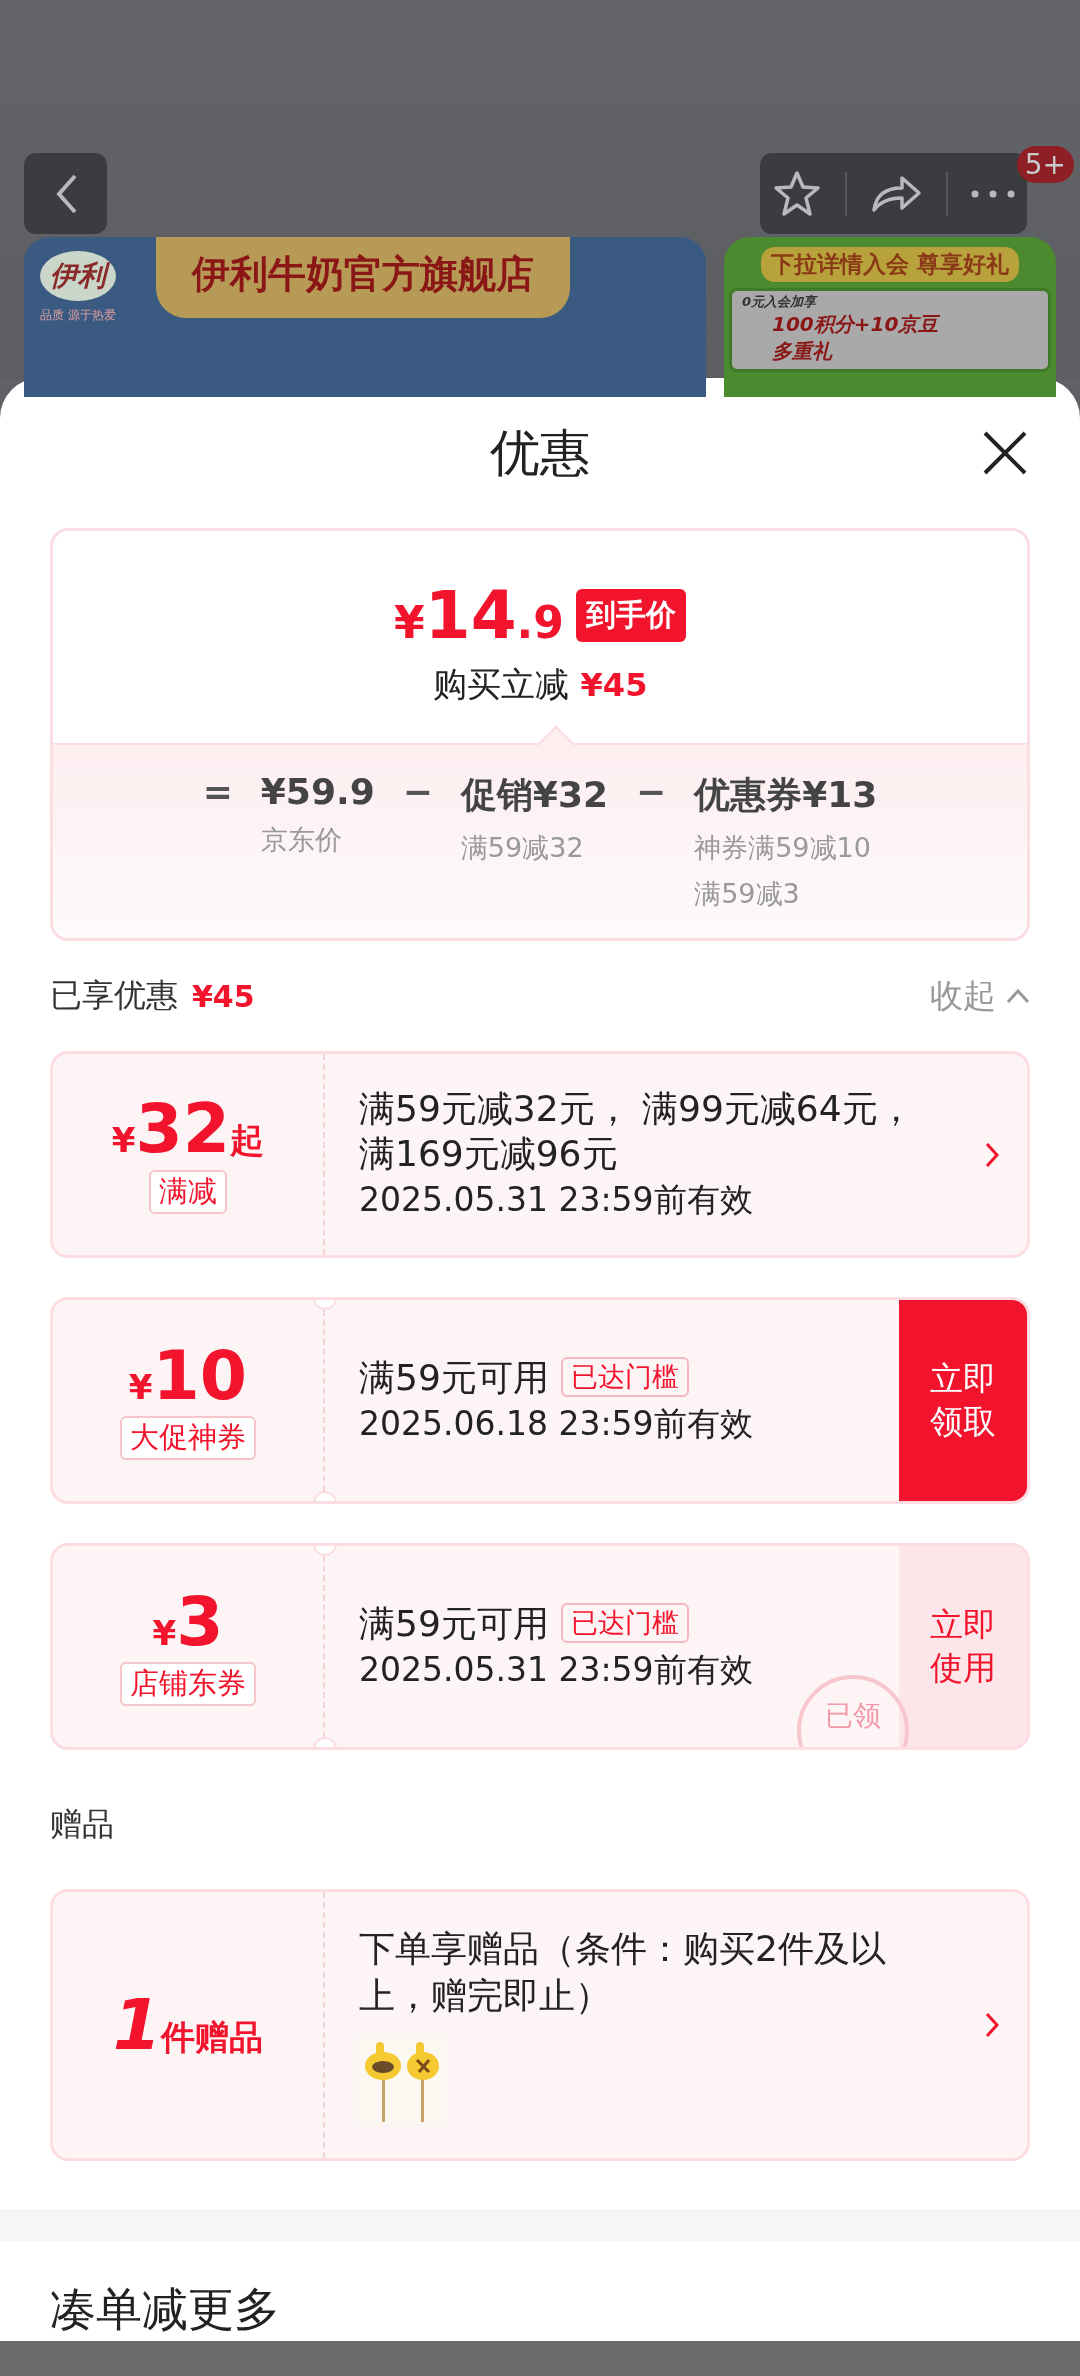  Describe the element at coordinates (188, 1437) in the screenshot. I see `coupon-tag: 大促神券` at that location.